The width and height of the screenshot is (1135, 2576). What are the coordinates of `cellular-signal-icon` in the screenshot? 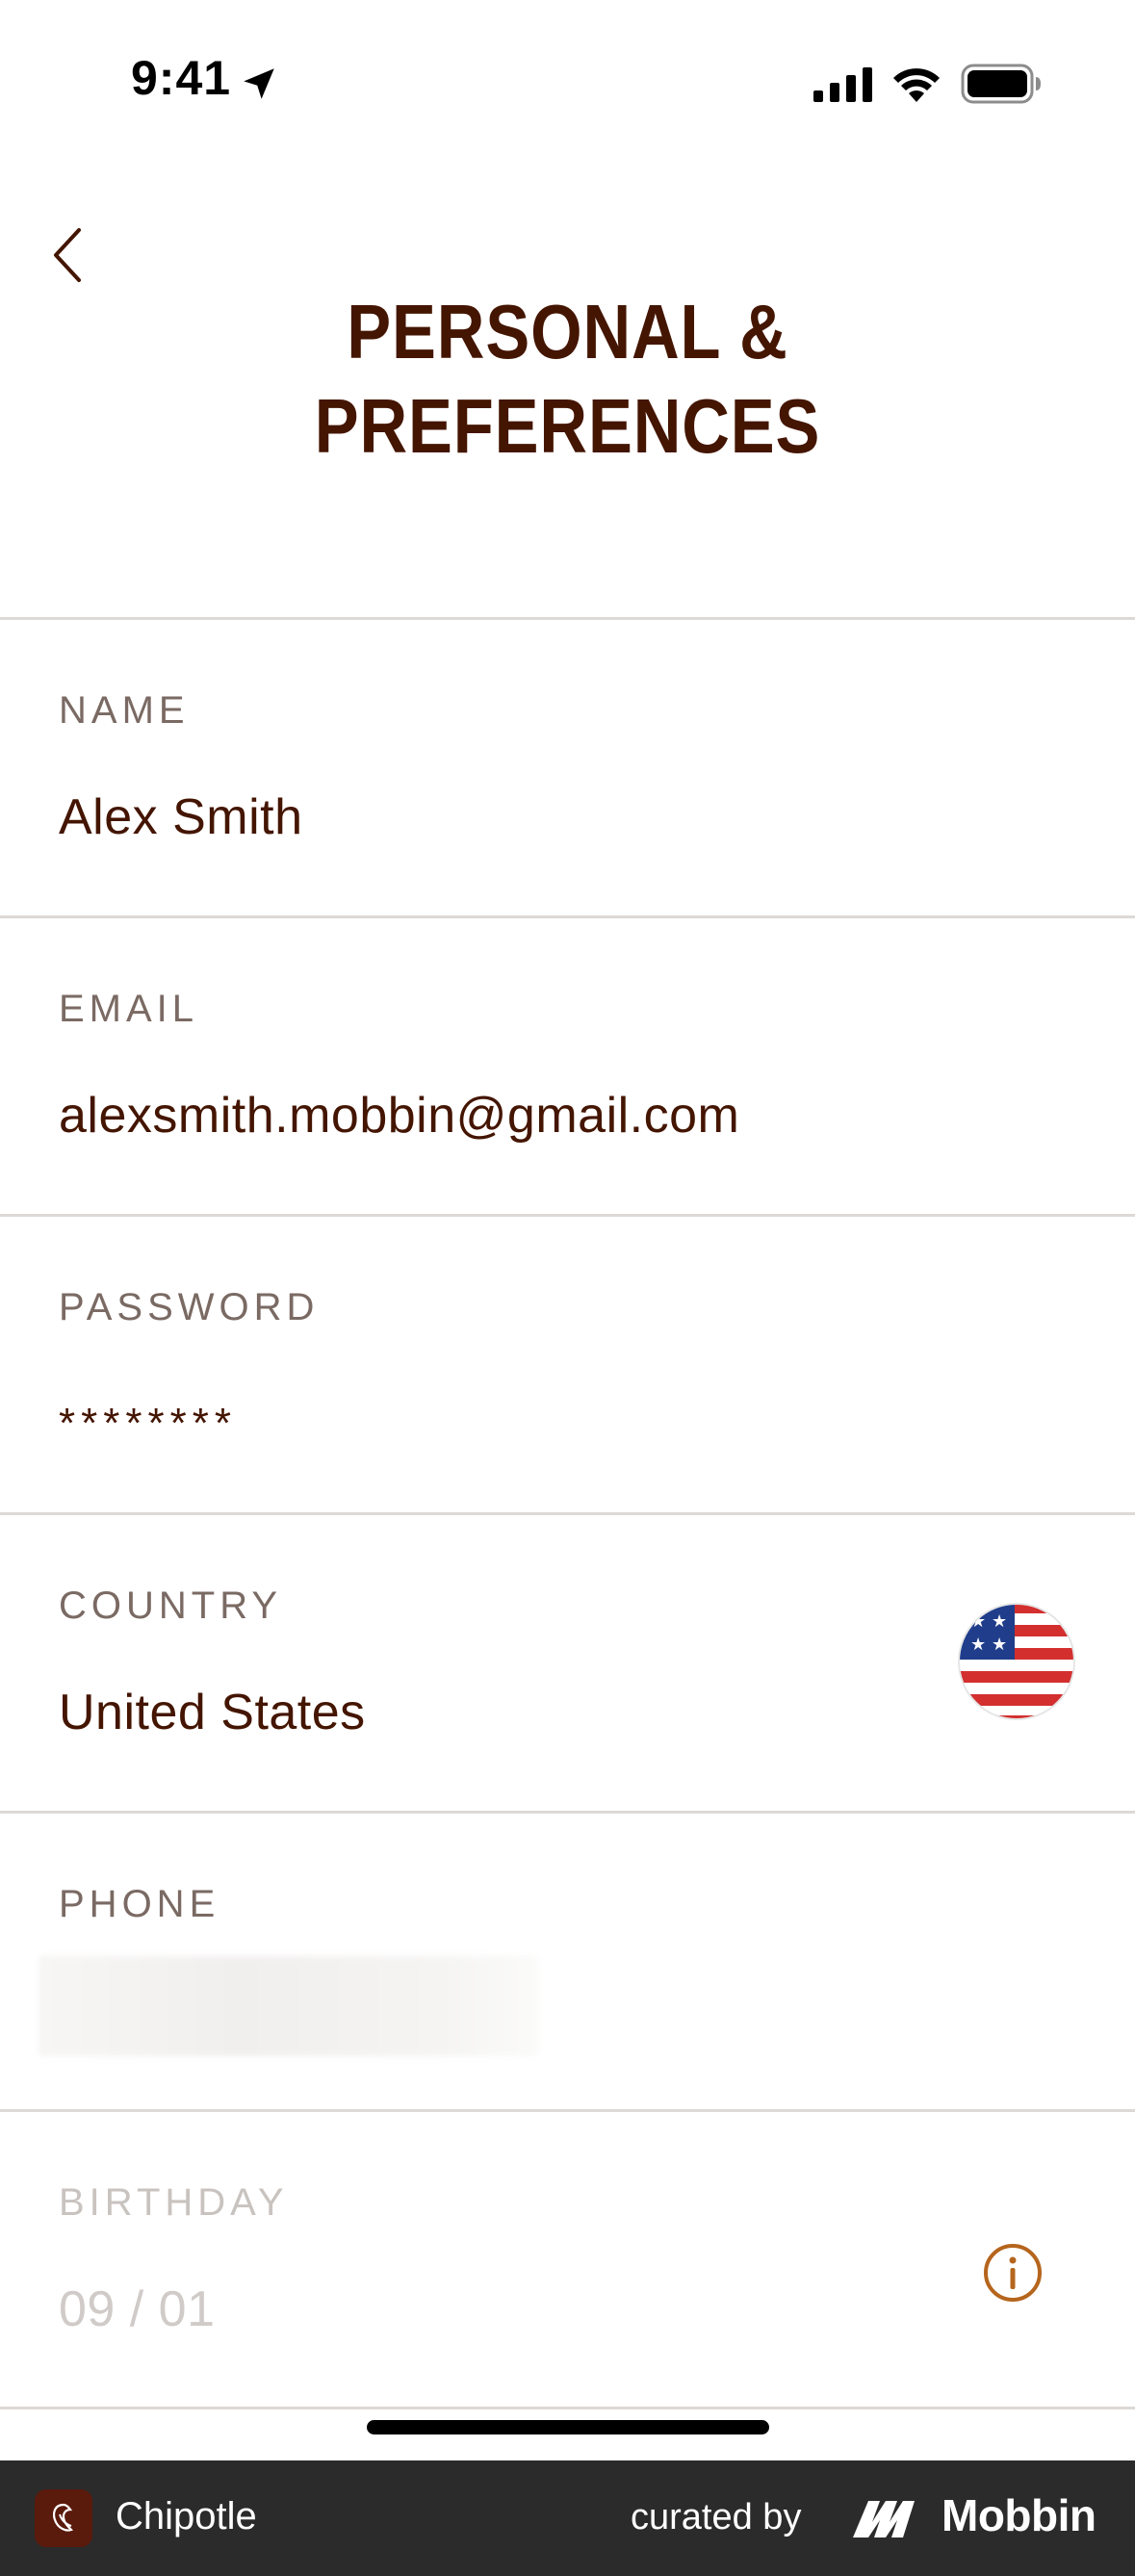 It's located at (842, 84).